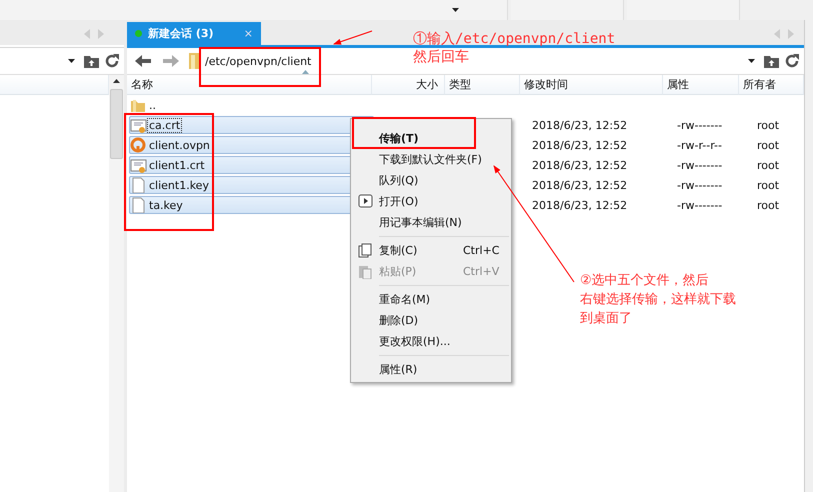 The image size is (813, 492). Describe the element at coordinates (251, 125) in the screenshot. I see `file-row: ca.crt` at that location.